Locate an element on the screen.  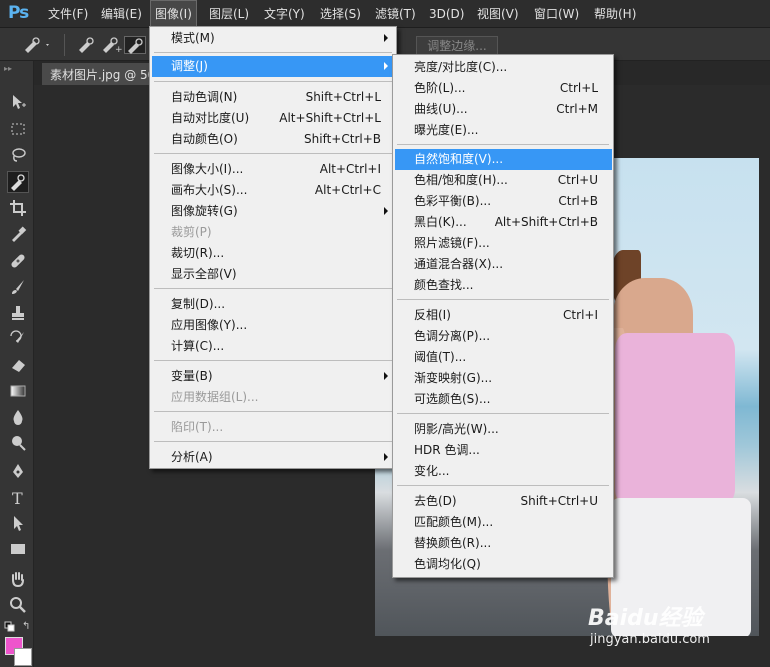
brush-tool-icon is located at coordinates (18, 287).